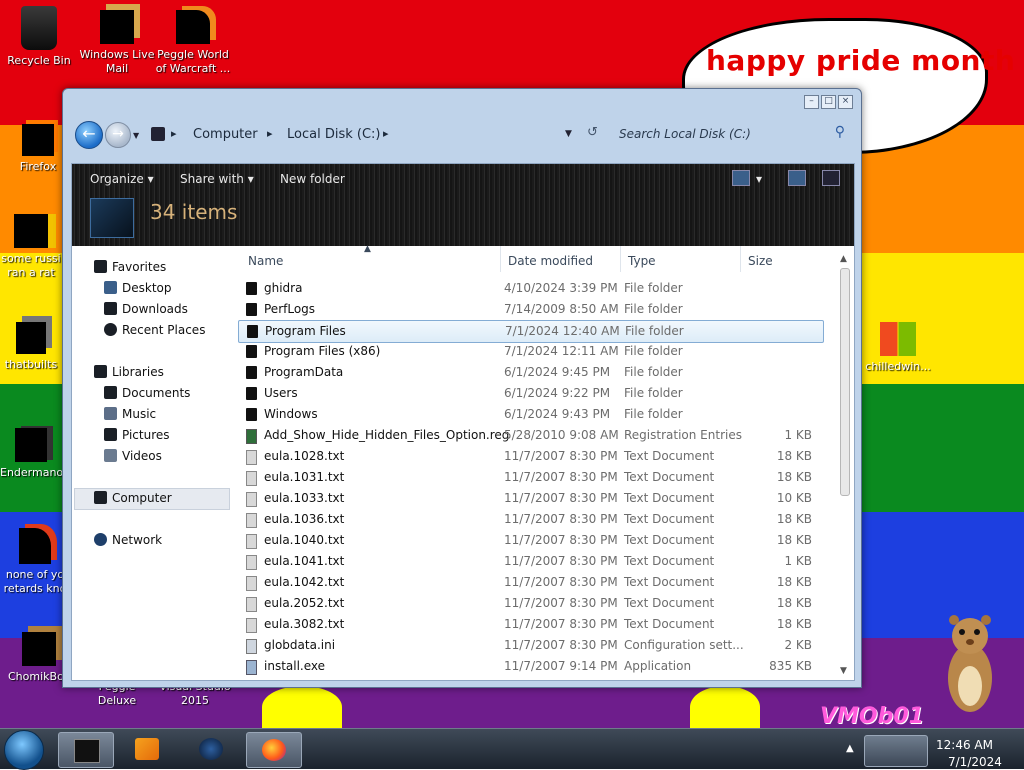 This screenshot has height=770, width=1024. Describe the element at coordinates (138, 372) in the screenshot. I see `nav-libraries: Libraries` at that location.